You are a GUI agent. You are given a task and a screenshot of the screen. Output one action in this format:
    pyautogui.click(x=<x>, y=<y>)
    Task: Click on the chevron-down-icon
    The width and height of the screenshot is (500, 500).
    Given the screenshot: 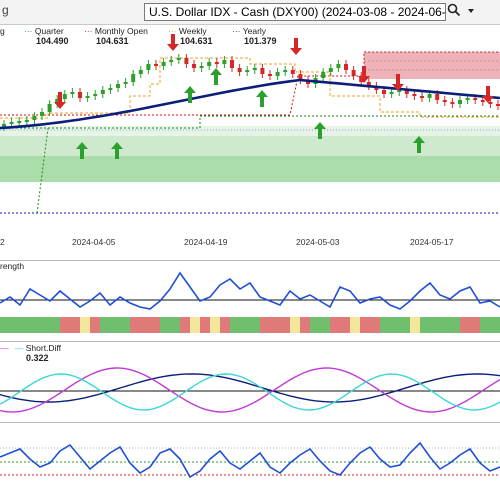 What is the action you would take?
    pyautogui.click(x=471, y=12)
    